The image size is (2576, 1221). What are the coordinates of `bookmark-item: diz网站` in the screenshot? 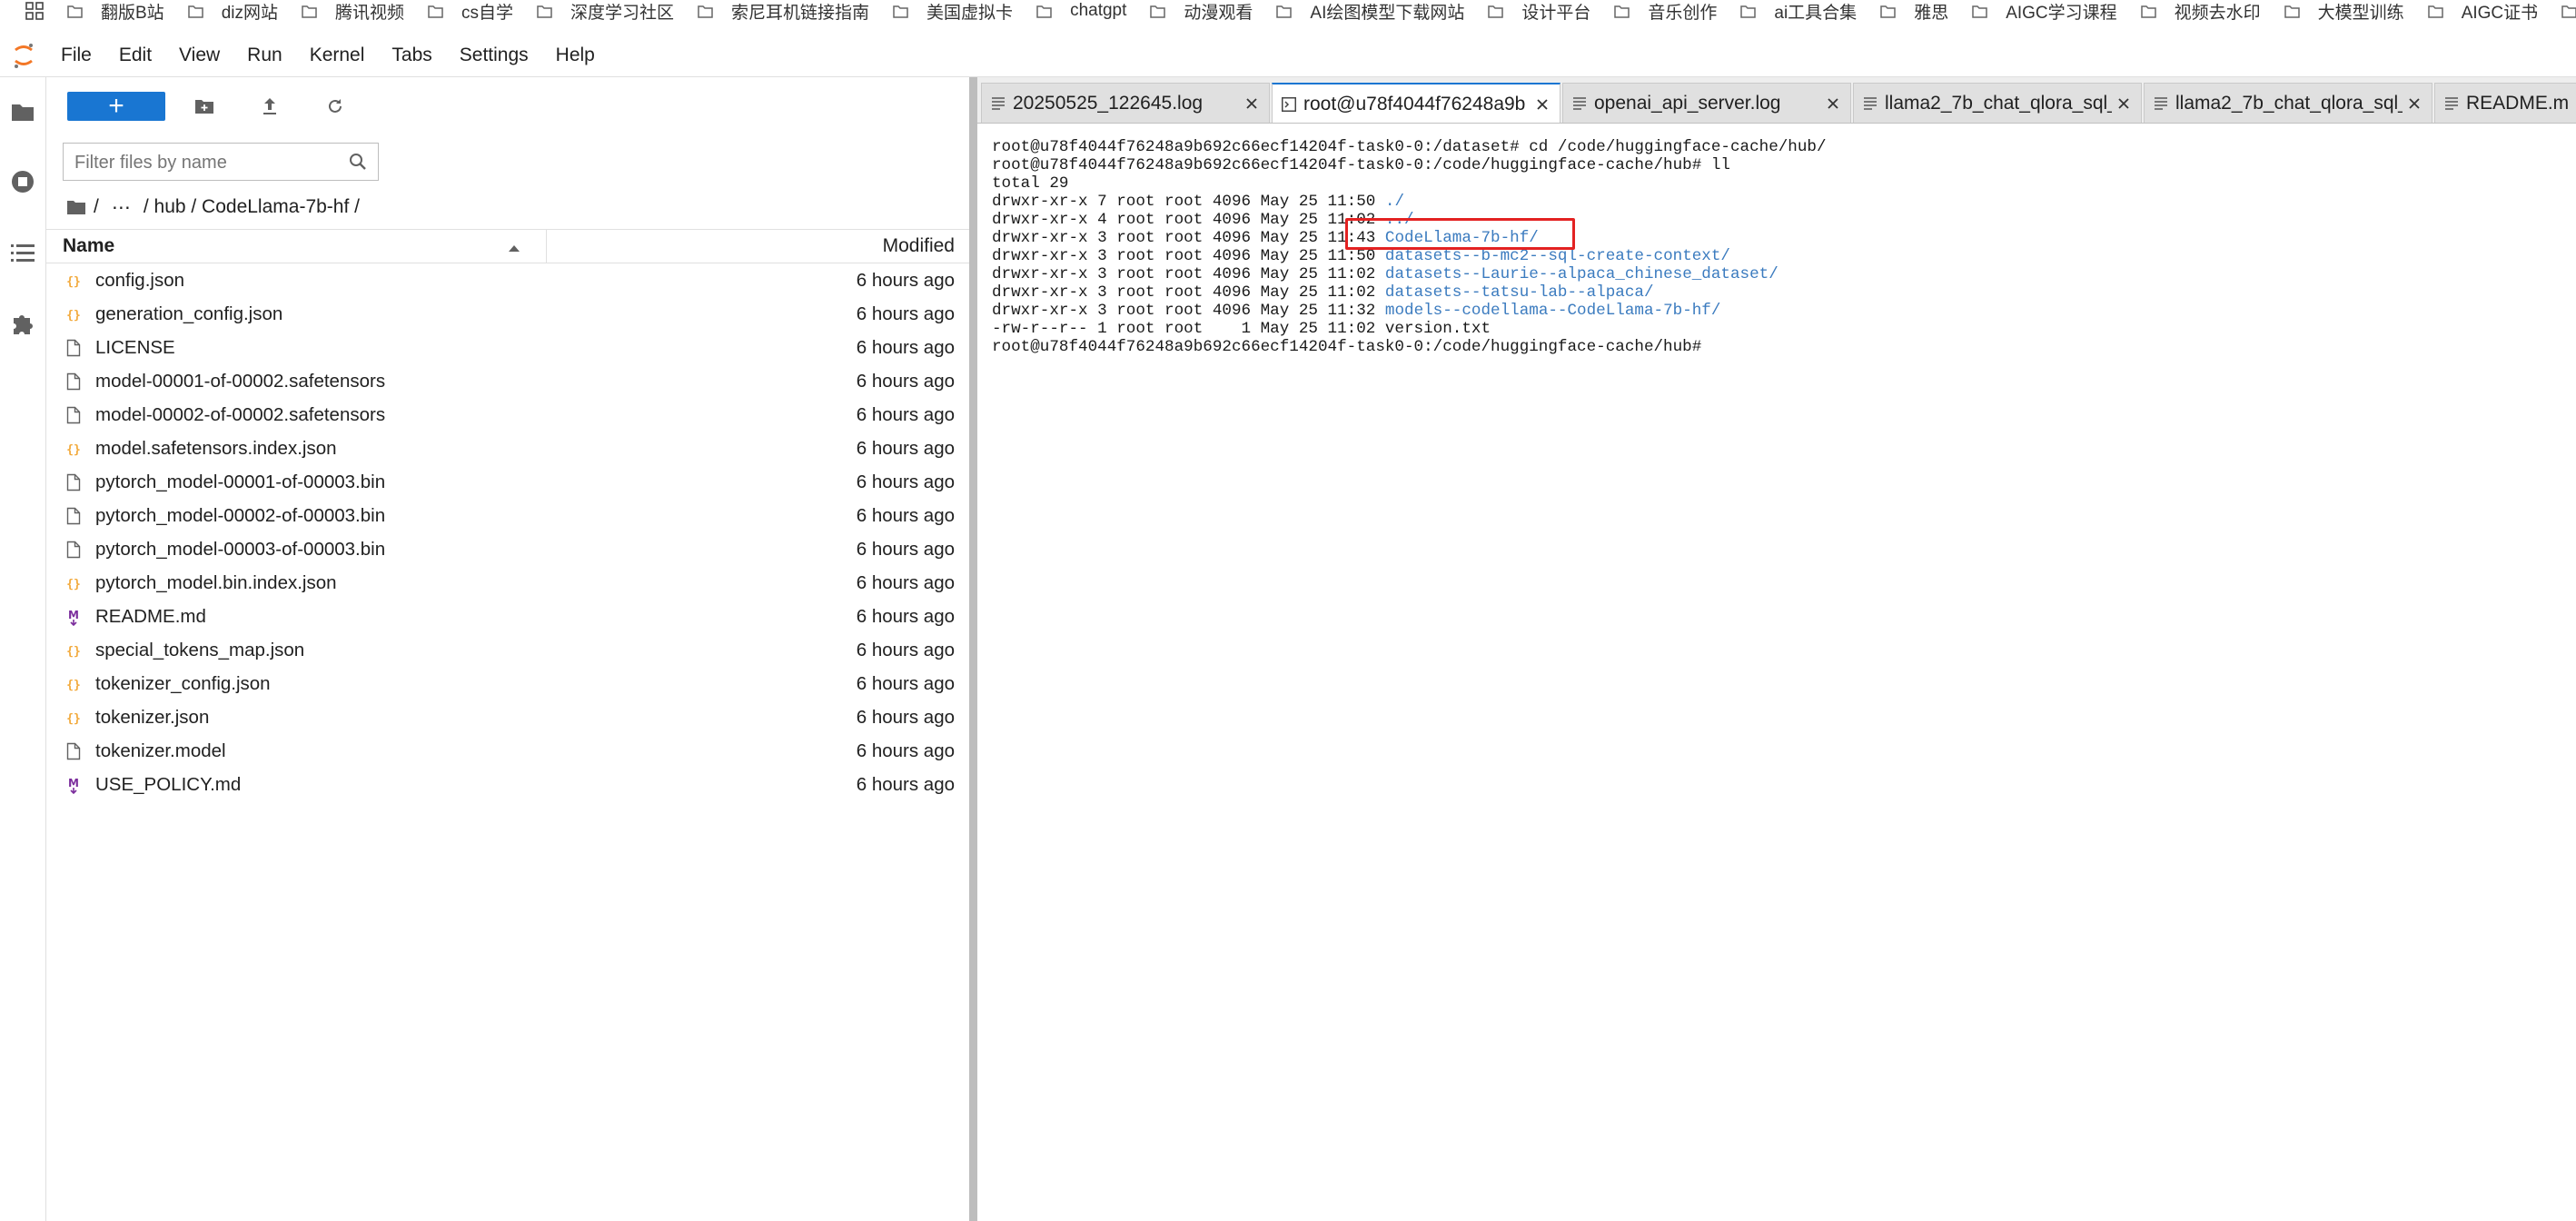 It's located at (232, 11).